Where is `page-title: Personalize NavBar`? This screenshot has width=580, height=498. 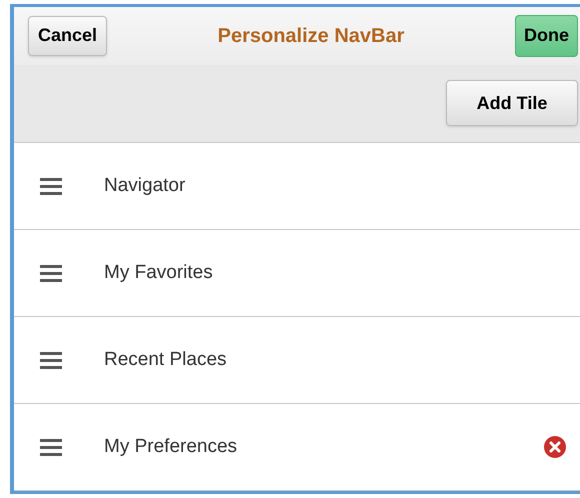 page-title: Personalize NavBar is located at coordinates (311, 36).